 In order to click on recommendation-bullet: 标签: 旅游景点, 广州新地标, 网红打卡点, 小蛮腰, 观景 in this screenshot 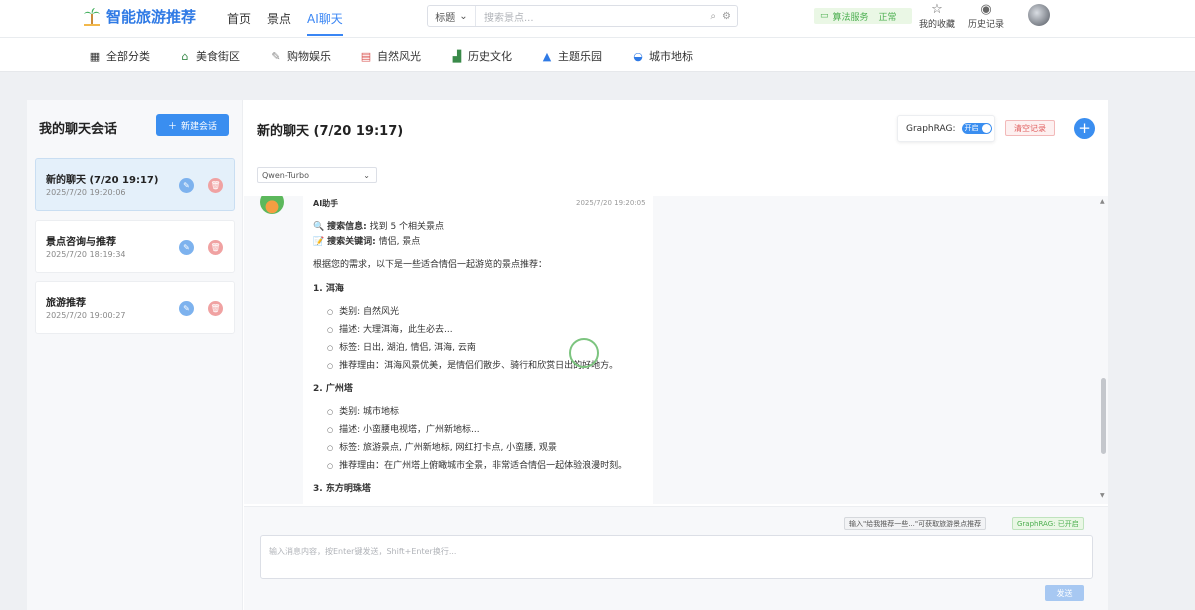, I will do `click(442, 446)`.